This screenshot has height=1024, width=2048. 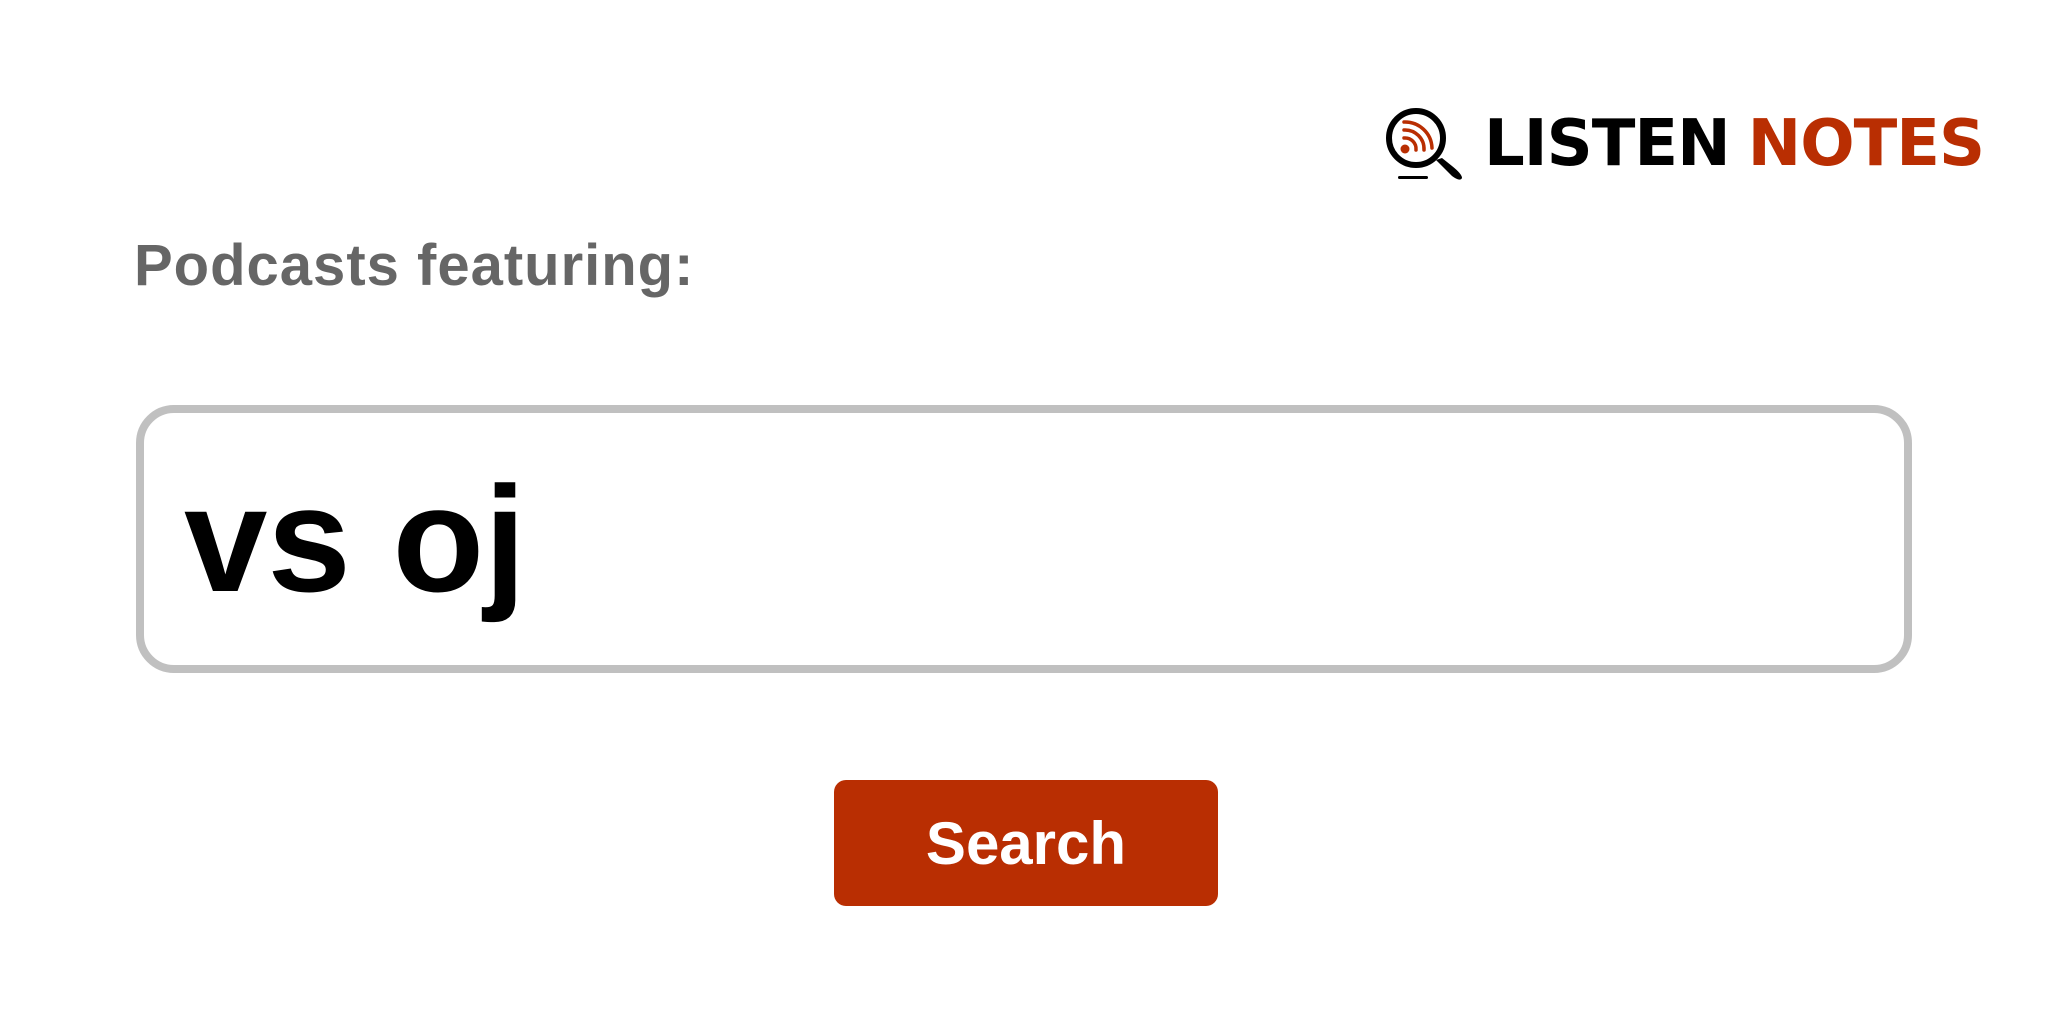 What do you see at coordinates (1734, 144) in the screenshot?
I see `logo-wordmark: LISTEN NOTES` at bounding box center [1734, 144].